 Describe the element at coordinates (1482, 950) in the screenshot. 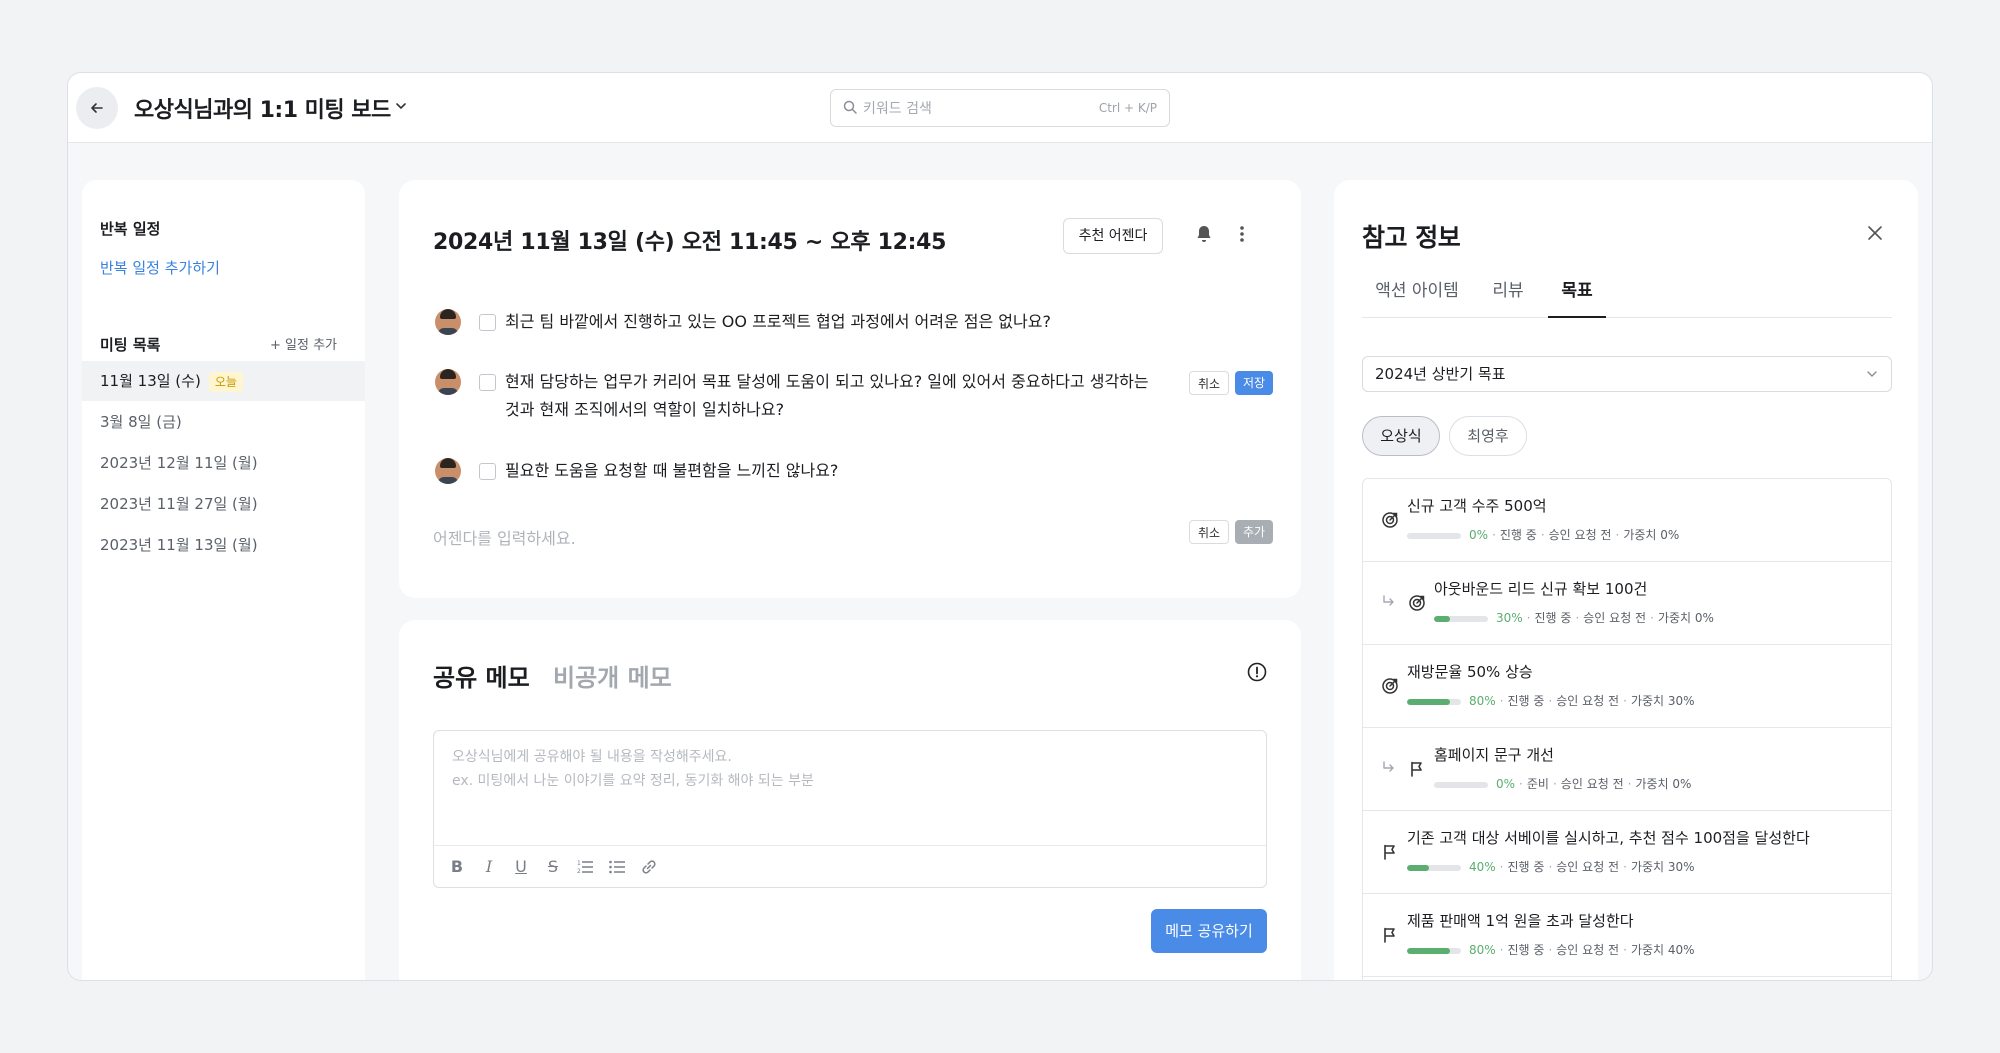

I see `progress-percent: 80%` at that location.